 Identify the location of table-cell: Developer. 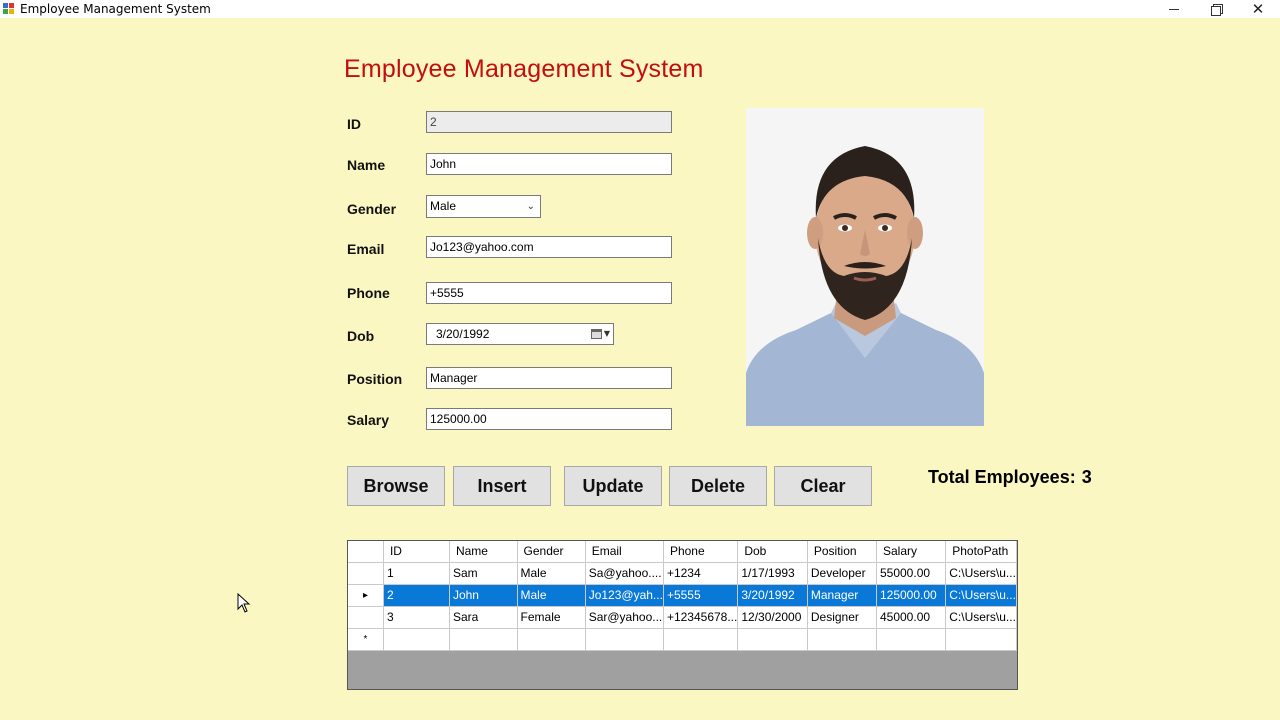
(842, 573).